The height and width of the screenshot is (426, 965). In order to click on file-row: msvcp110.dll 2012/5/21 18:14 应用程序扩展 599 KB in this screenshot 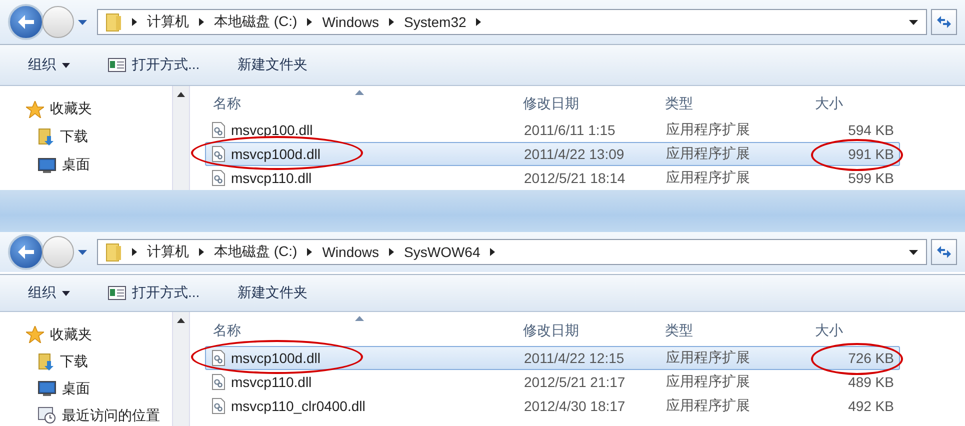, I will do `click(552, 178)`.